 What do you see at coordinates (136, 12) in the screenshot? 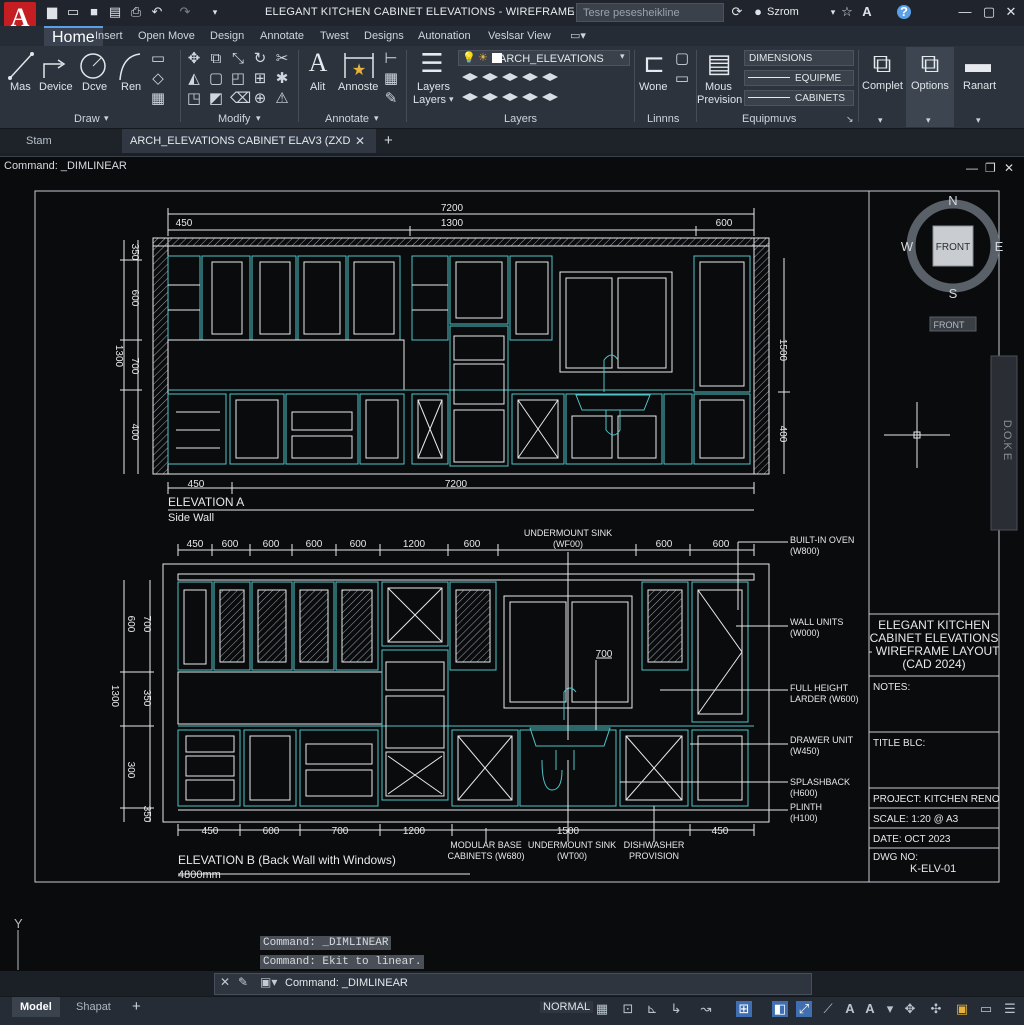
I see `print-icon: ⎙` at bounding box center [136, 12].